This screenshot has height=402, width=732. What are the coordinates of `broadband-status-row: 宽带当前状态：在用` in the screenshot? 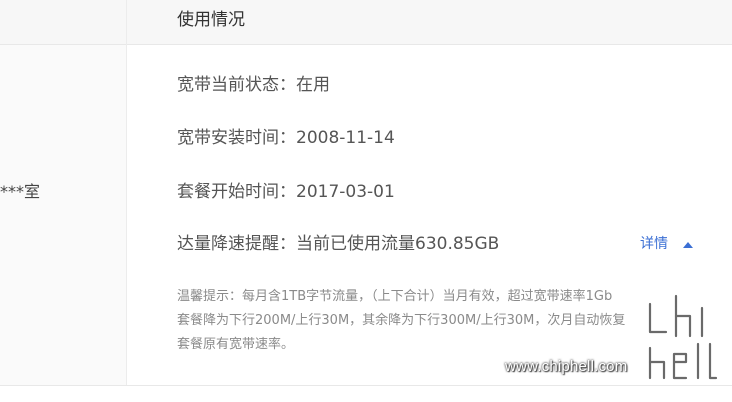 It's located at (253, 85).